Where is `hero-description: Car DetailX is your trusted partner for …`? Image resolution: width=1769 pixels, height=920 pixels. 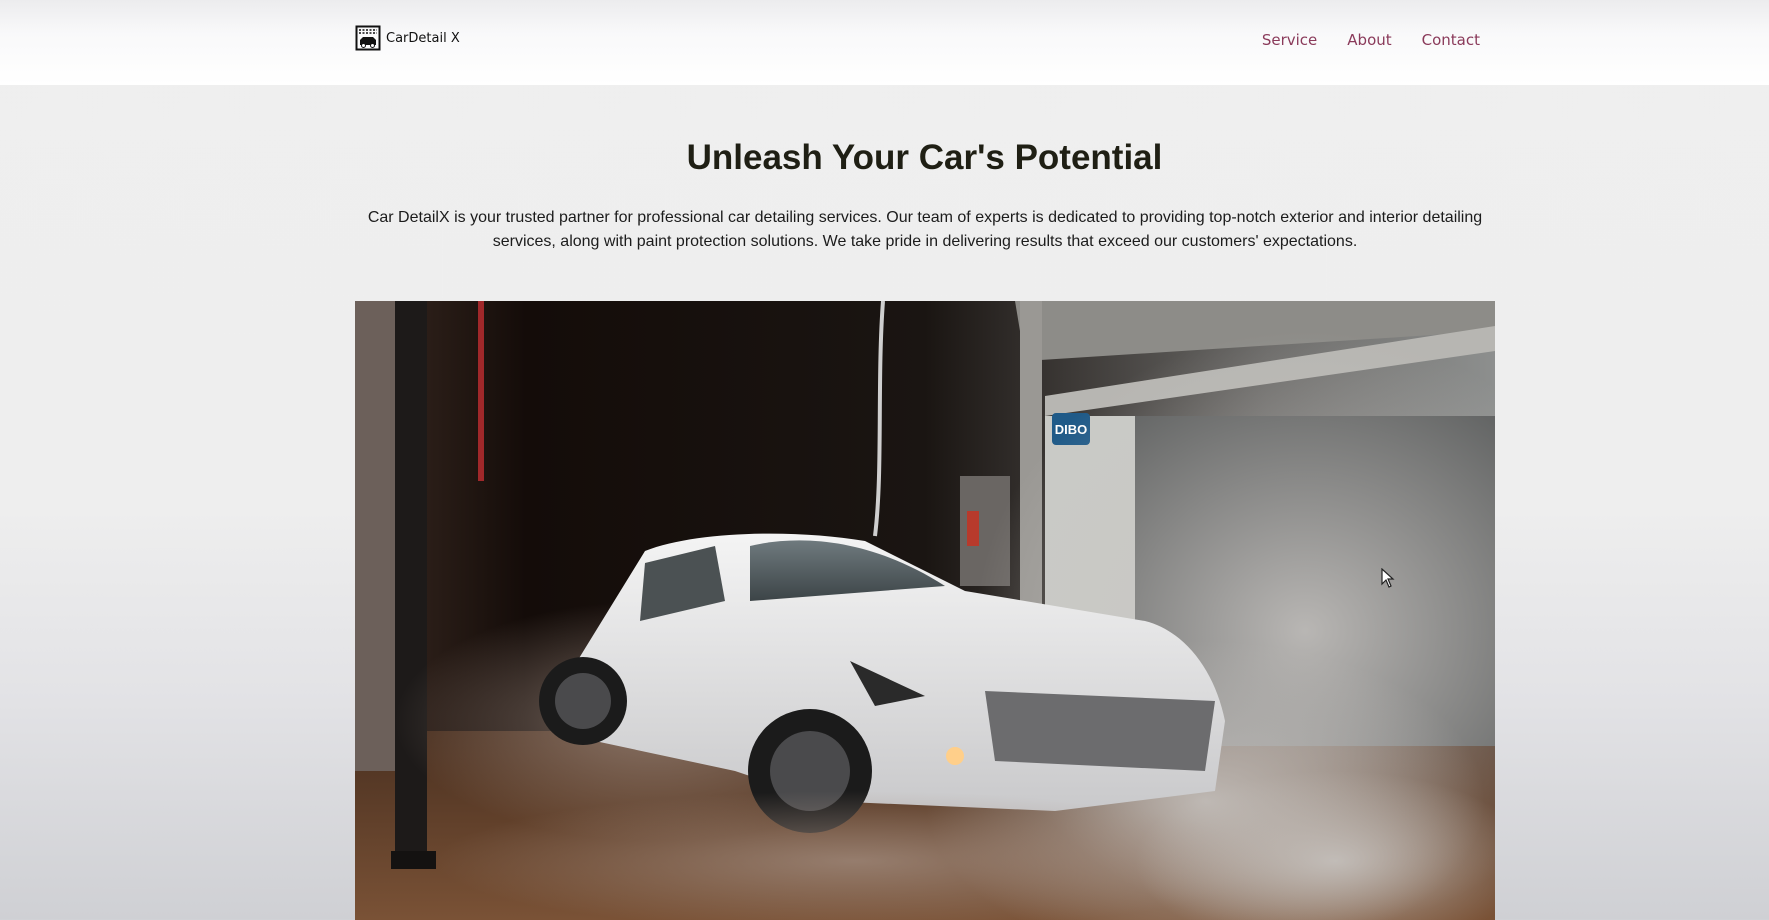 hero-description: Car DetailX is your trusted partner for … is located at coordinates (925, 229).